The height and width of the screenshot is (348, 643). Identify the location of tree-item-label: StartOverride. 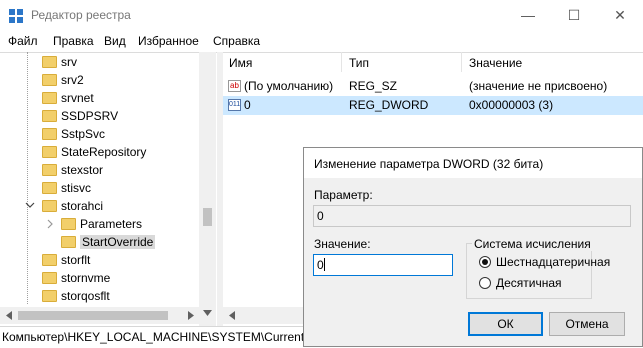
(118, 242).